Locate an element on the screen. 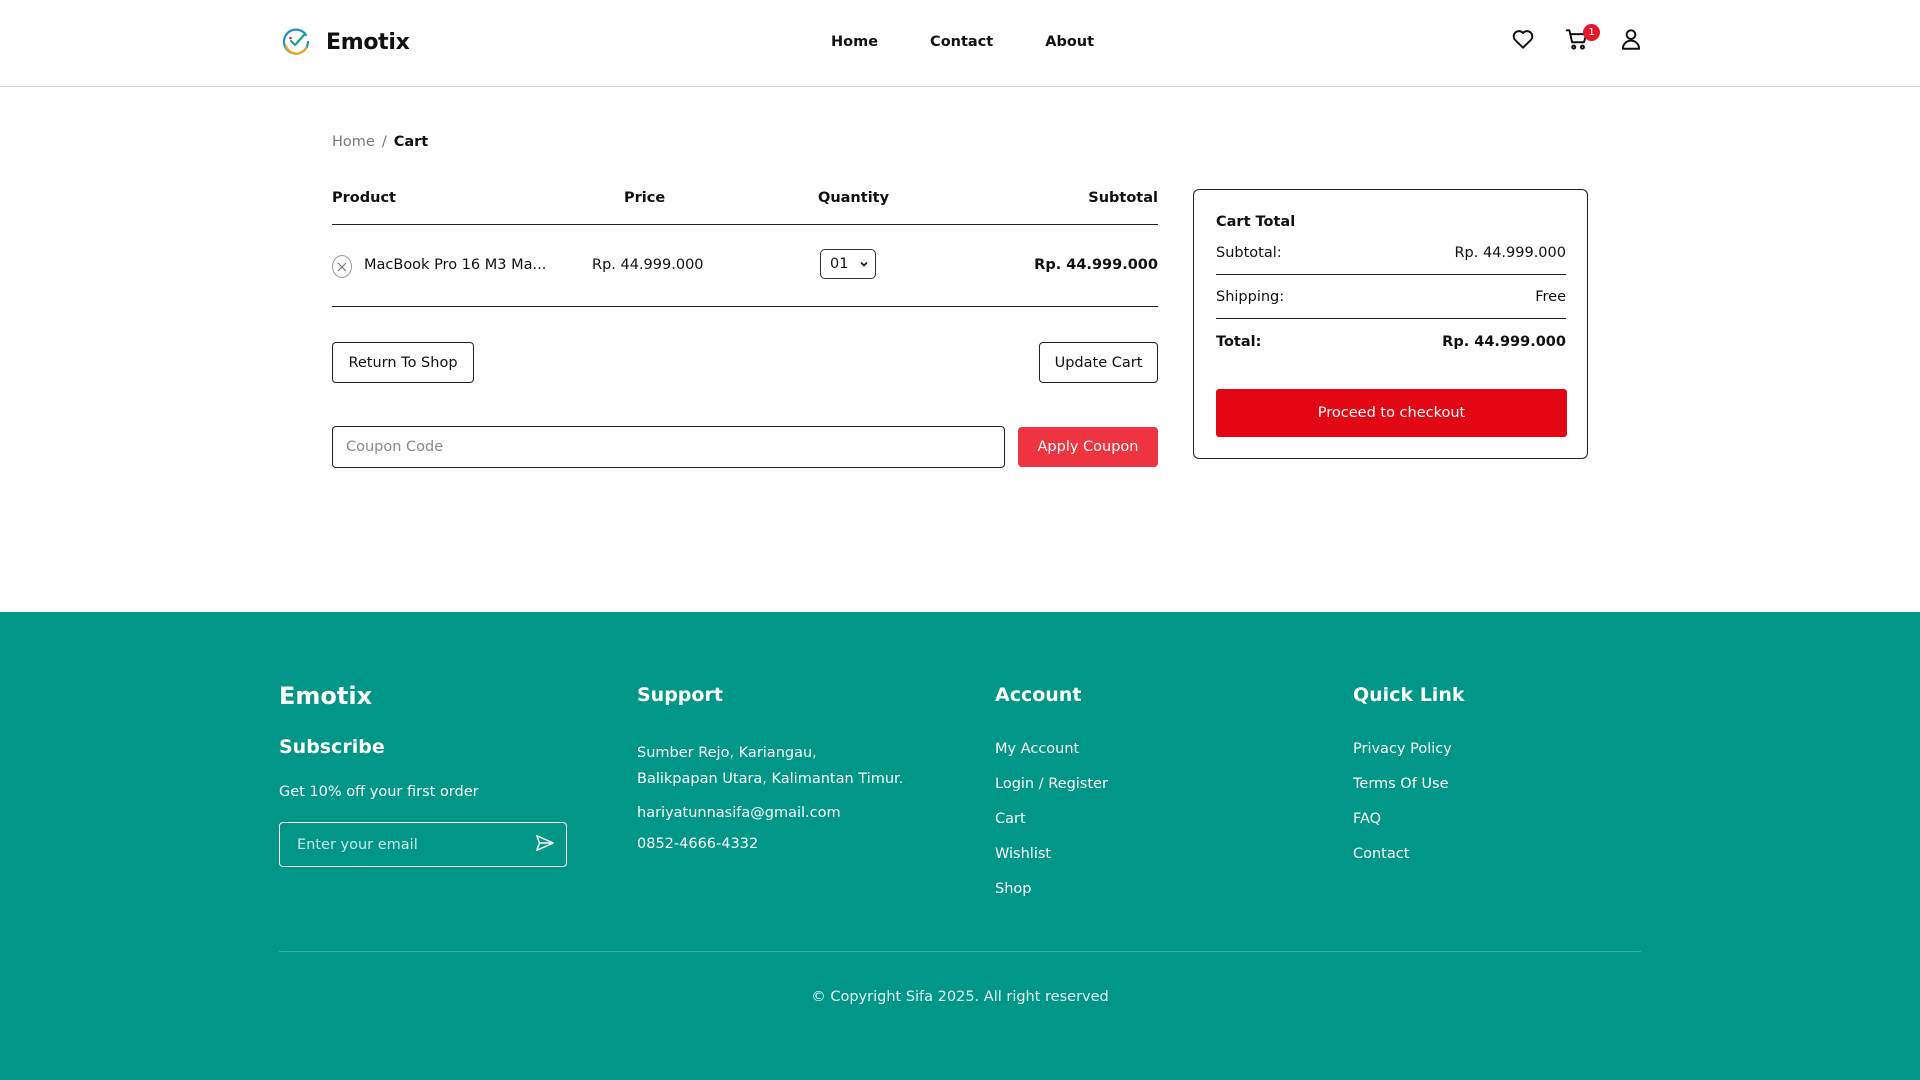  account-button is located at coordinates (1631, 39).